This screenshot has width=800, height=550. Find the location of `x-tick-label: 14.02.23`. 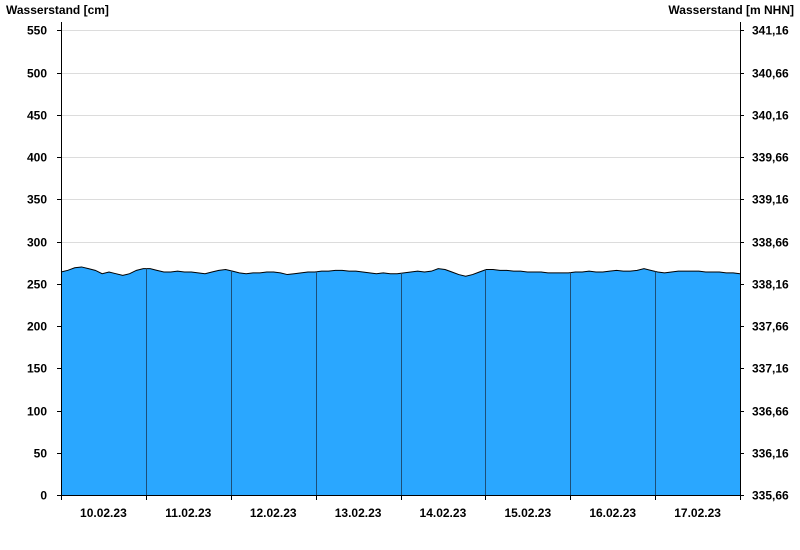

x-tick-label: 14.02.23 is located at coordinates (443, 513).